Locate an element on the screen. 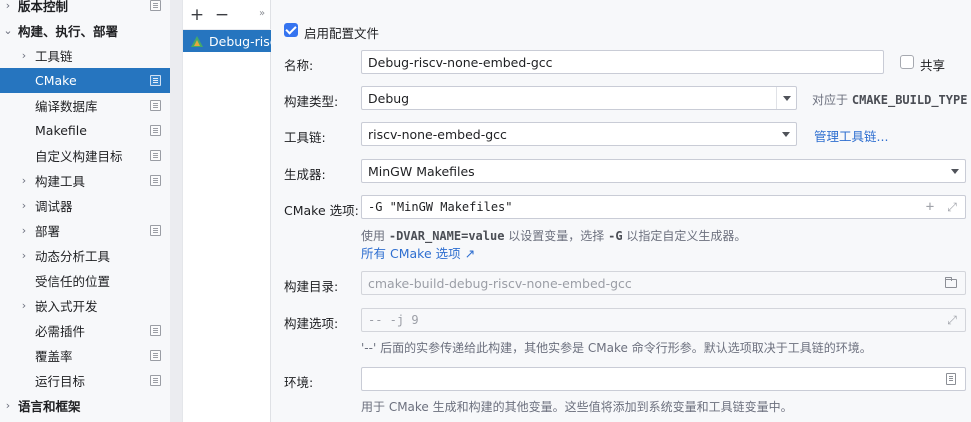 This screenshot has width=971, height=422. tree-item: › 构建工具 is located at coordinates (85, 180).